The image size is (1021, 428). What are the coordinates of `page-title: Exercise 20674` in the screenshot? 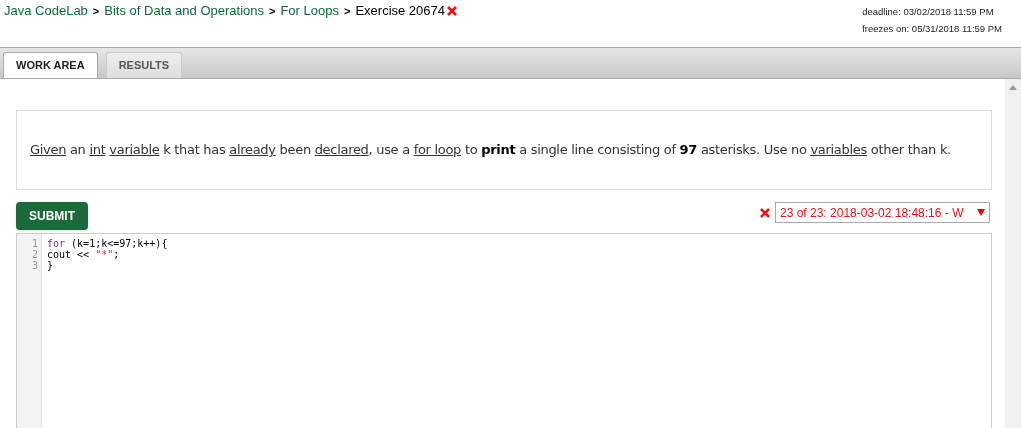 It's located at (400, 11).